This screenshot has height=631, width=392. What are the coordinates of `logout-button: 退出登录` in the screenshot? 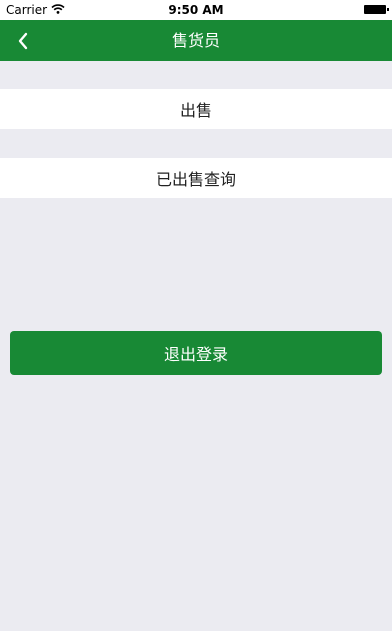 It's located at (196, 353).